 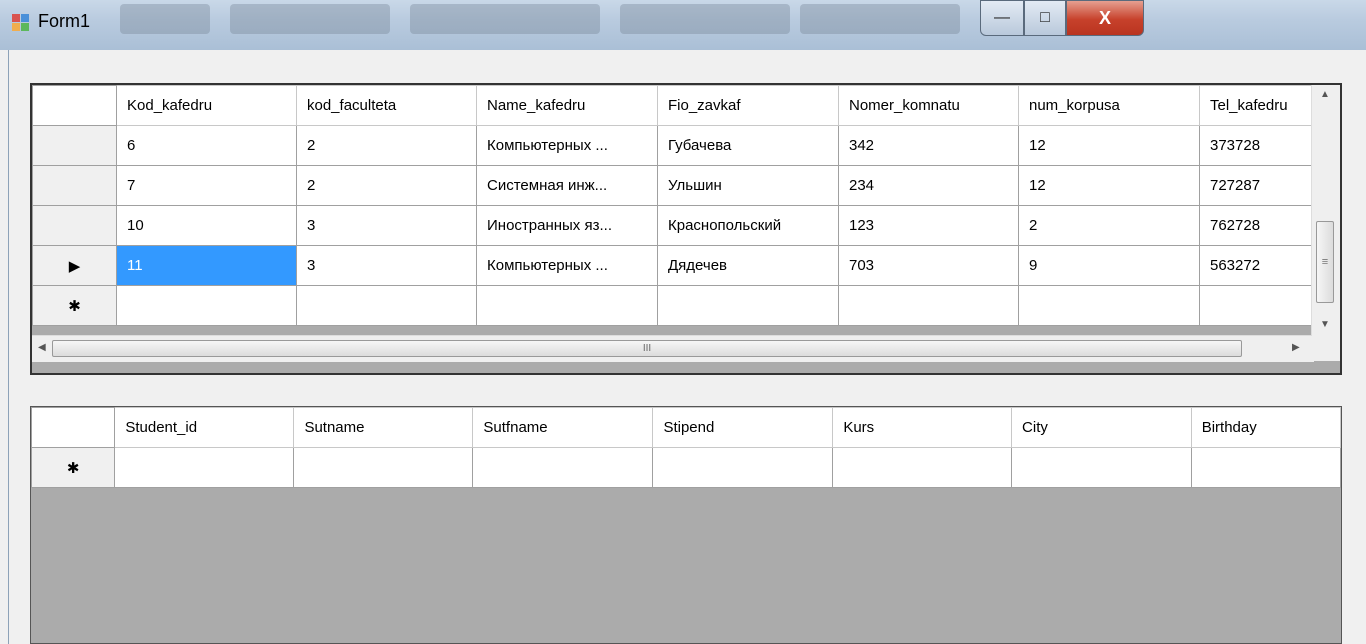 What do you see at coordinates (206, 185) in the screenshot?
I see `table-cell: 7` at bounding box center [206, 185].